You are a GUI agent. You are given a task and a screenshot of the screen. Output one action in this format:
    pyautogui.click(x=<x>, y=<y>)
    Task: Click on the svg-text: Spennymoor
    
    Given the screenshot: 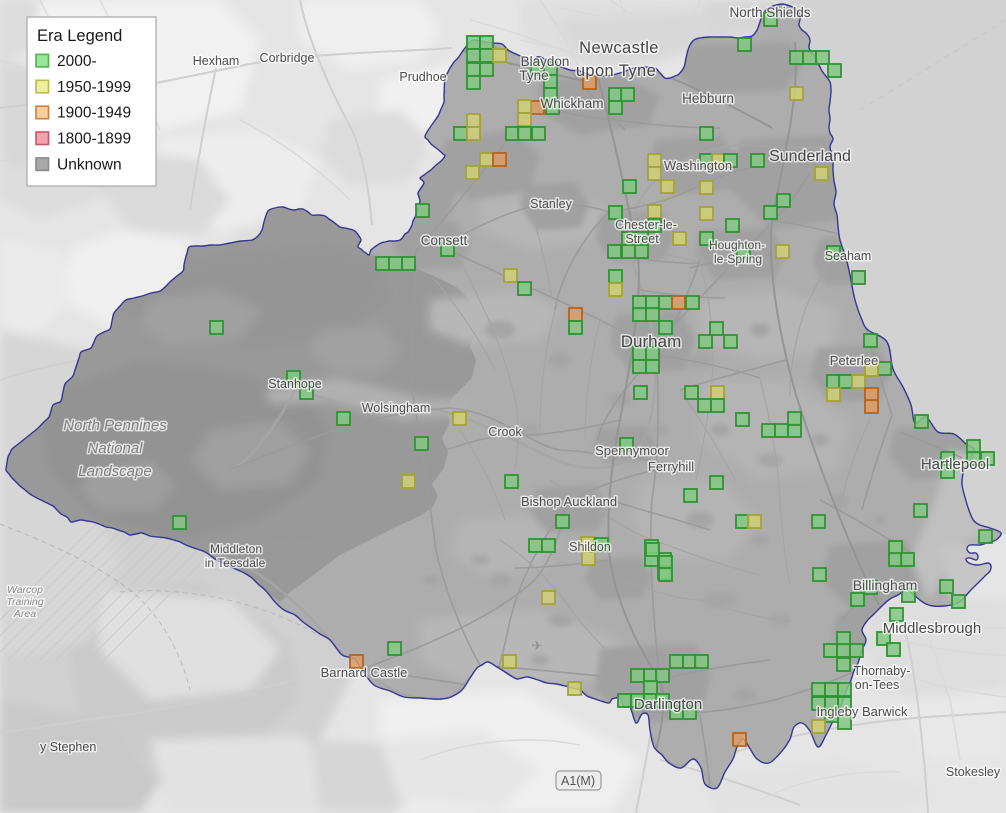 What is the action you would take?
    pyautogui.click(x=632, y=450)
    